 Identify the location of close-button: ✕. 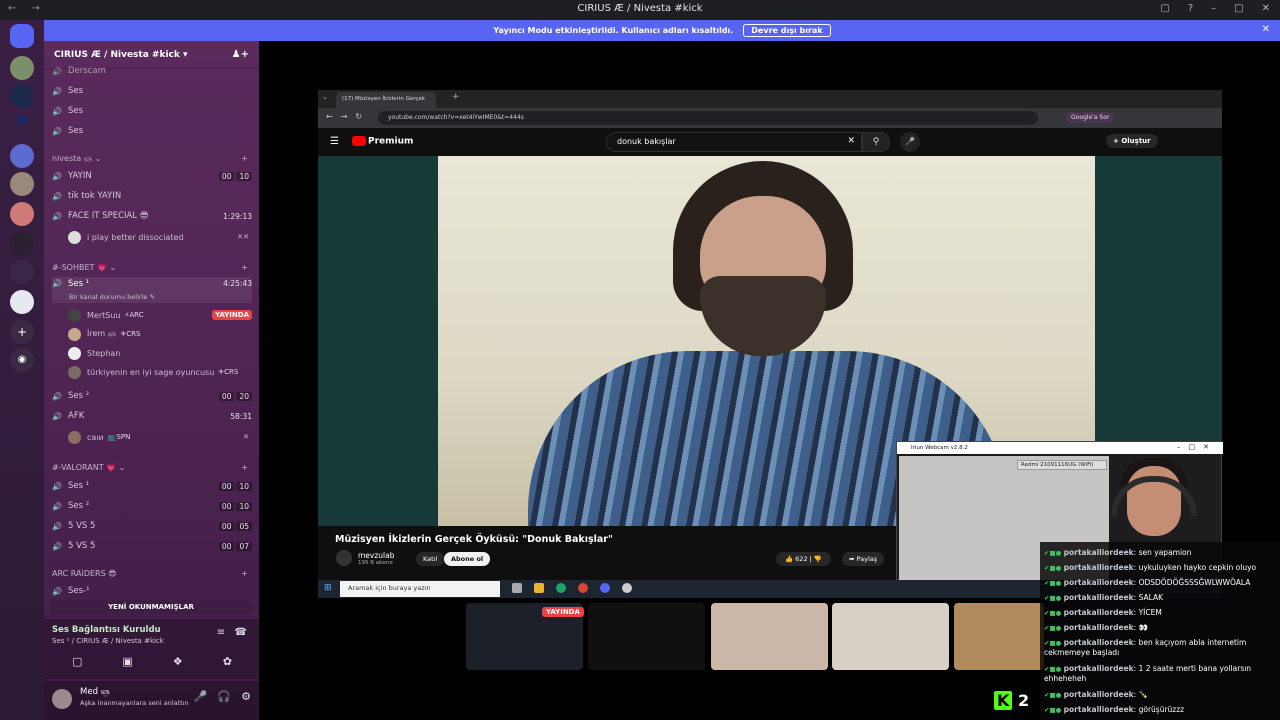
(1266, 8).